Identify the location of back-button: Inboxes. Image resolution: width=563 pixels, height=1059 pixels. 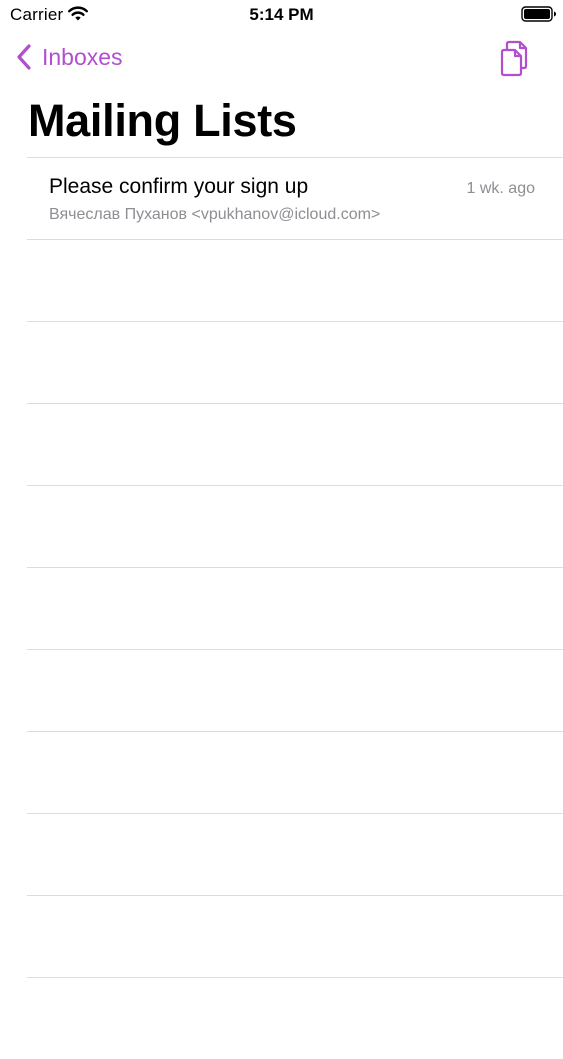
(68, 57).